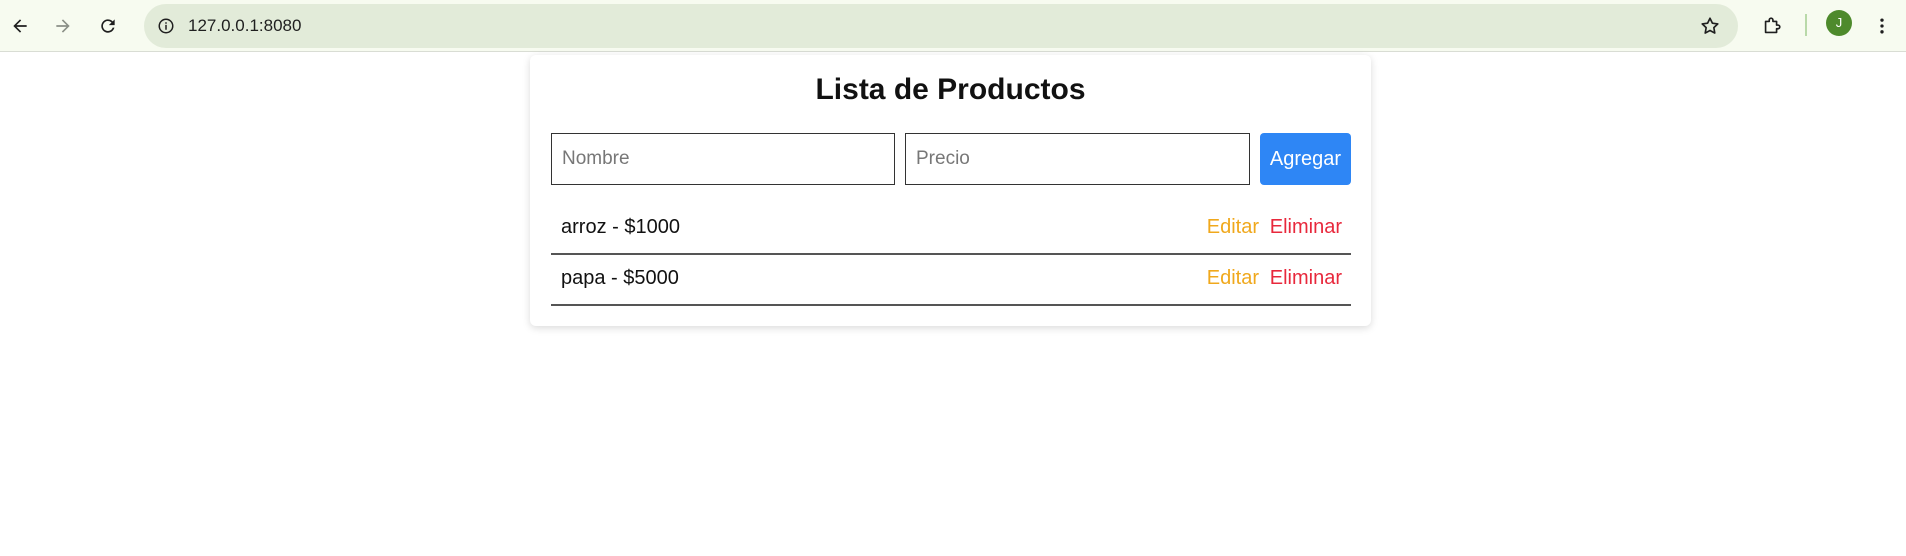 Image resolution: width=1906 pixels, height=556 pixels. I want to click on browser-menu-button, so click(1882, 26).